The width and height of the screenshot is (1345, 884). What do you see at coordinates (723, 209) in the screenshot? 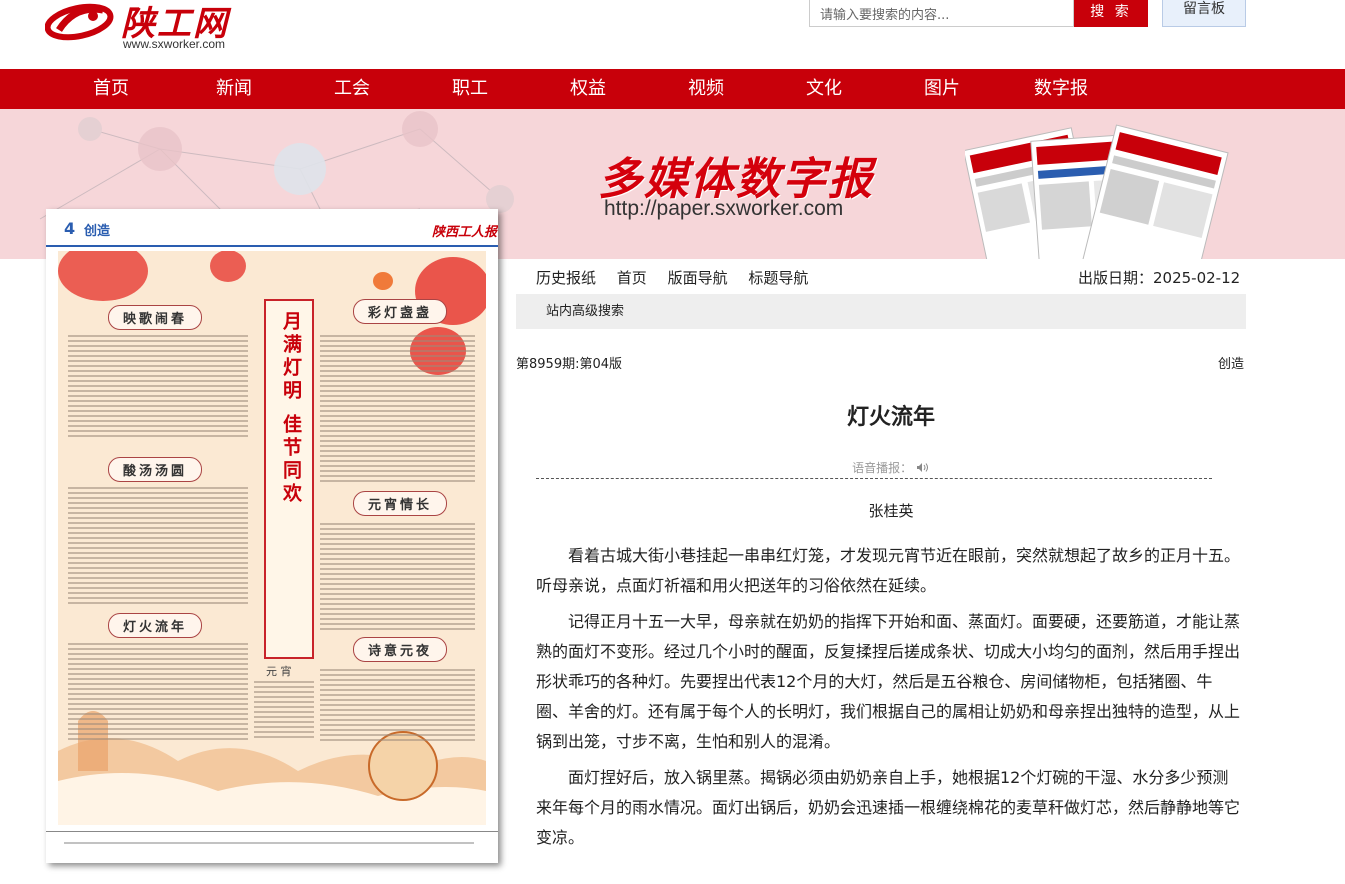
I see `banner-url: http://paper.sxworker.com` at bounding box center [723, 209].